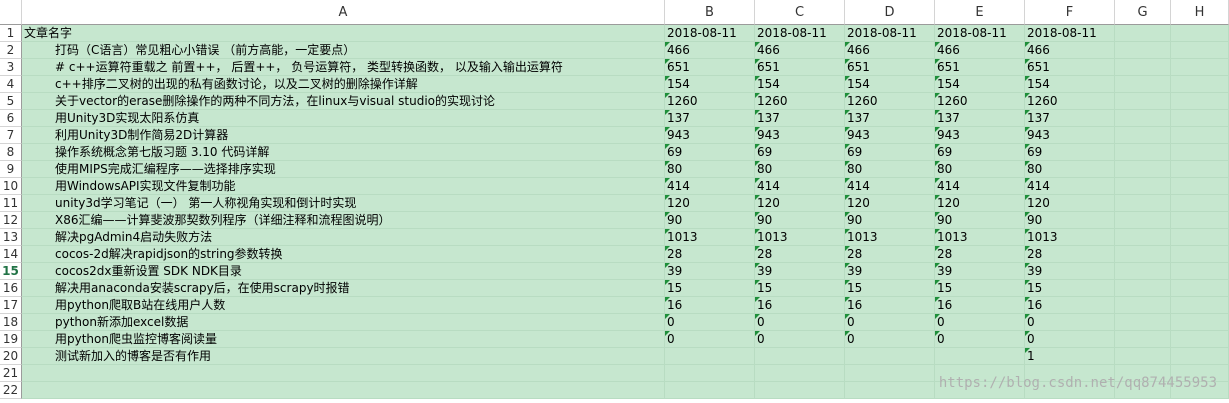  Describe the element at coordinates (343, 84) in the screenshot. I see `cell-title: c++排序二叉树的出现的私有函数讨论，以及二叉树的删除操作详解` at that location.